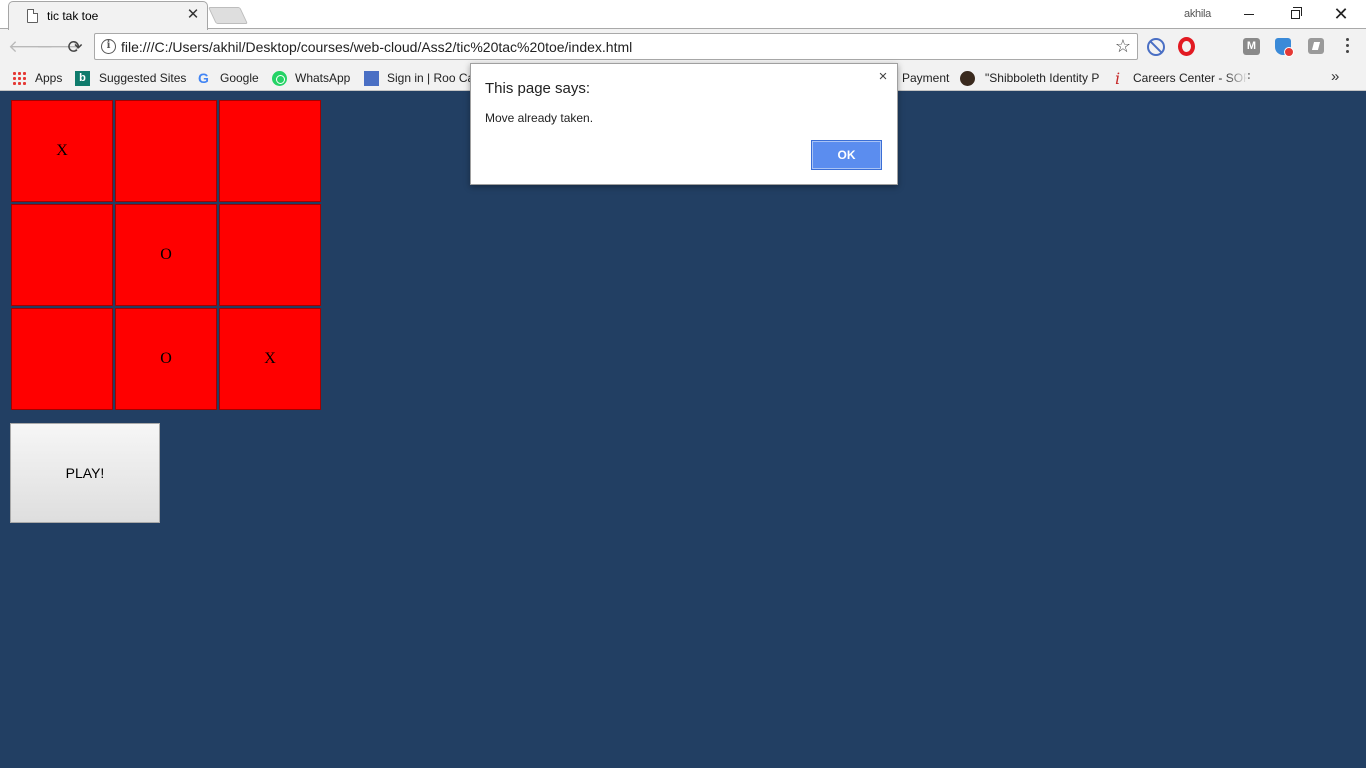  What do you see at coordinates (108, 46) in the screenshot?
I see `info-icon: i` at bounding box center [108, 46].